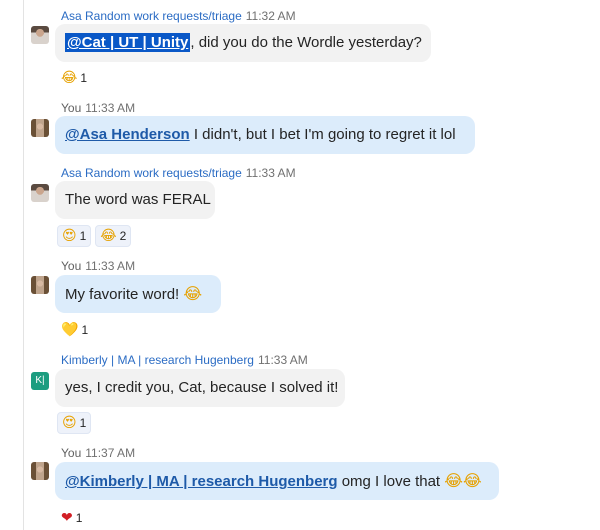  Describe the element at coordinates (70, 330) in the screenshot. I see `yellow-heart-icon: 💛` at that location.